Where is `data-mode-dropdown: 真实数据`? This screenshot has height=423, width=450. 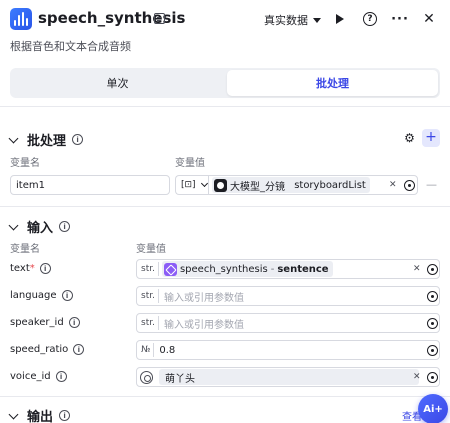 data-mode-dropdown: 真实数据 is located at coordinates (292, 20).